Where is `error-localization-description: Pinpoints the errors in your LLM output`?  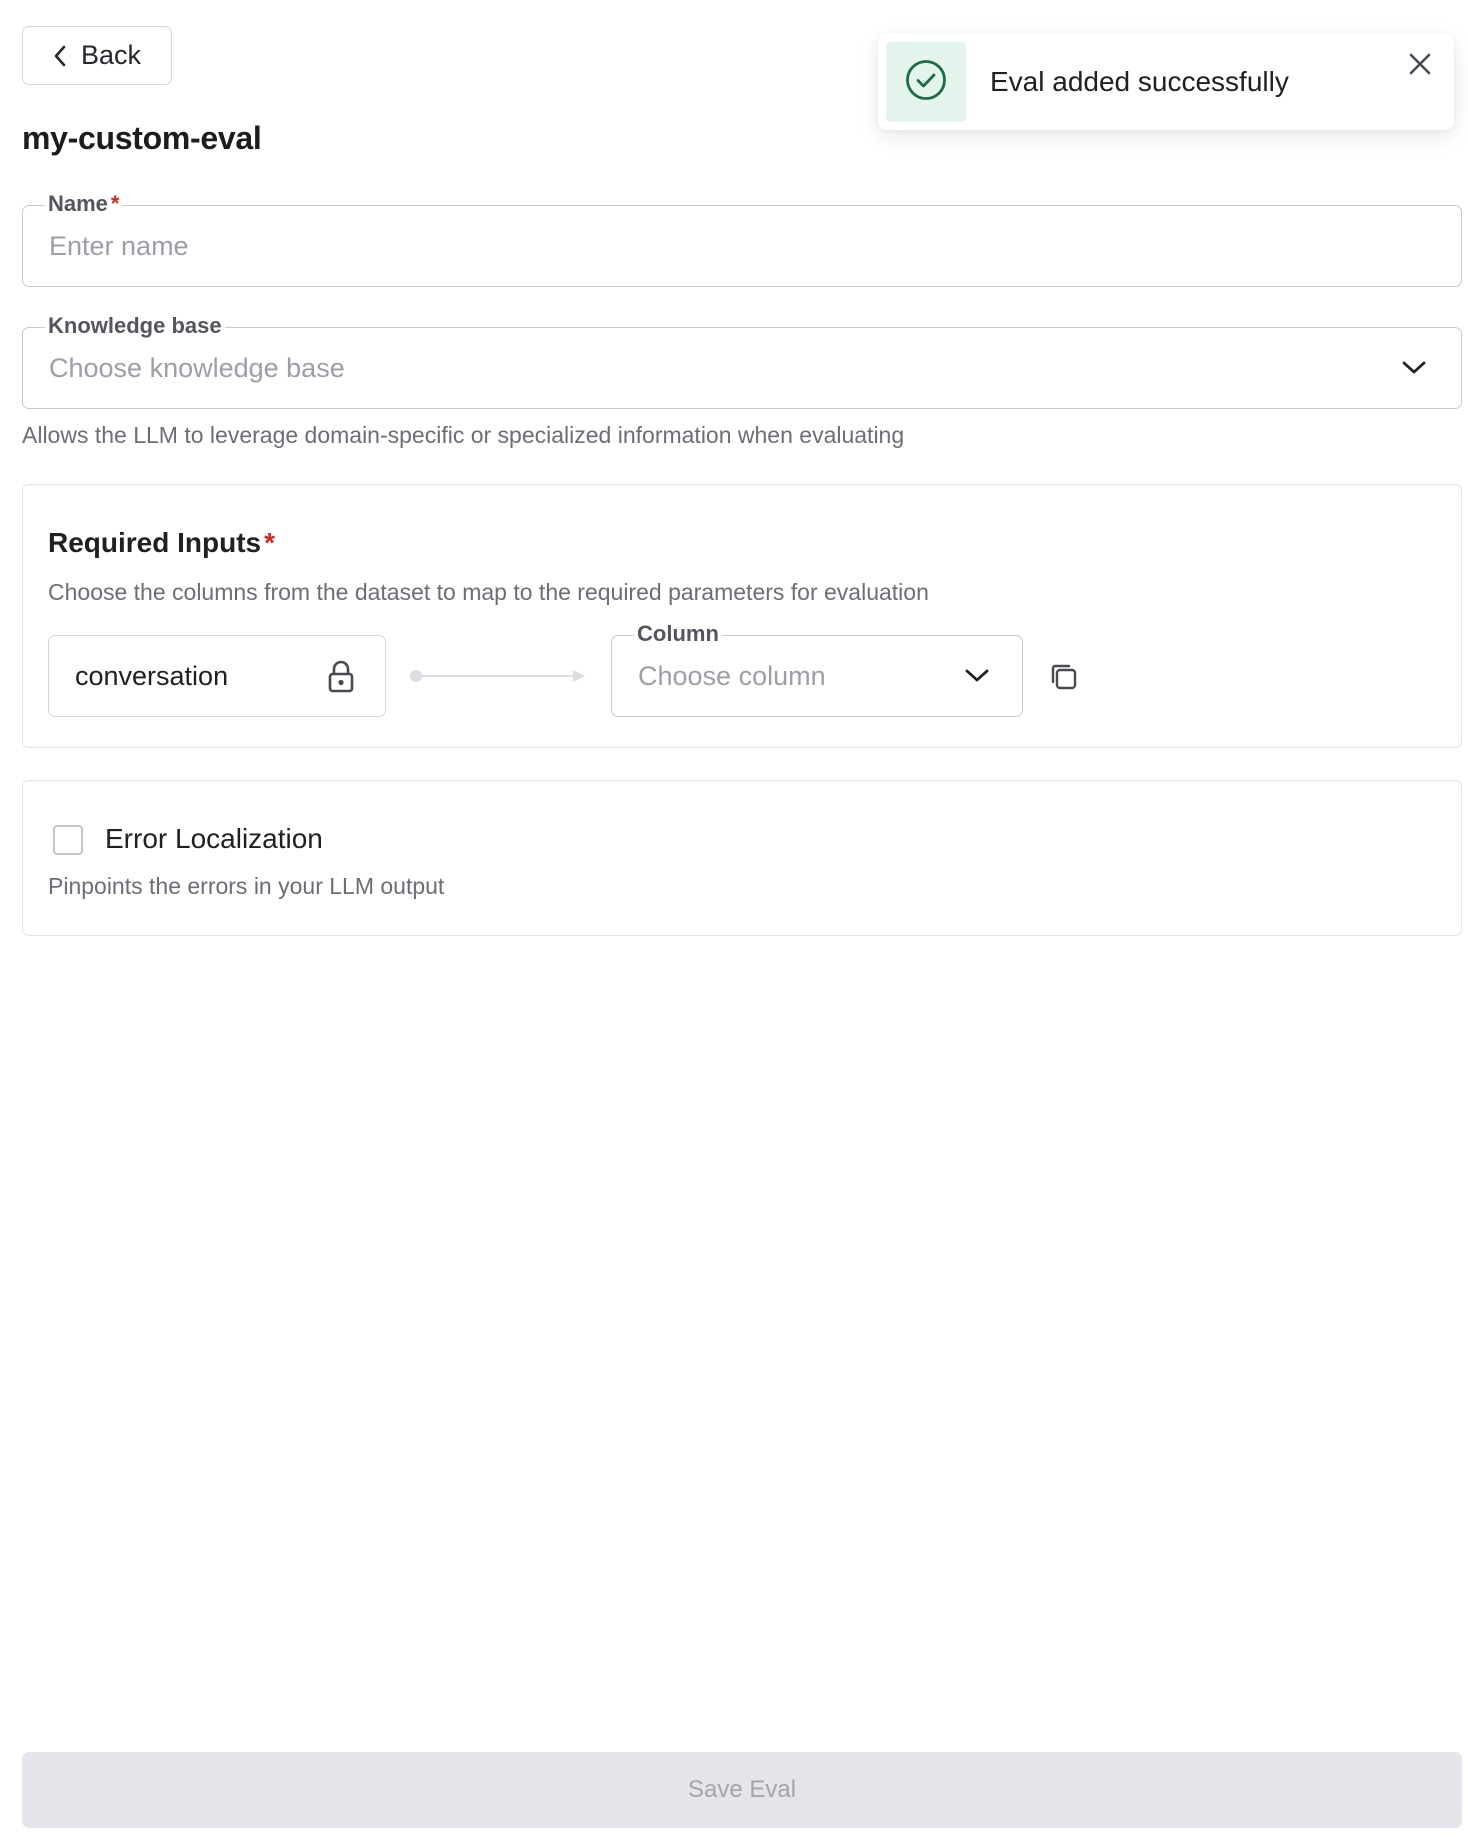 error-localization-description: Pinpoints the errors in your LLM output is located at coordinates (246, 886).